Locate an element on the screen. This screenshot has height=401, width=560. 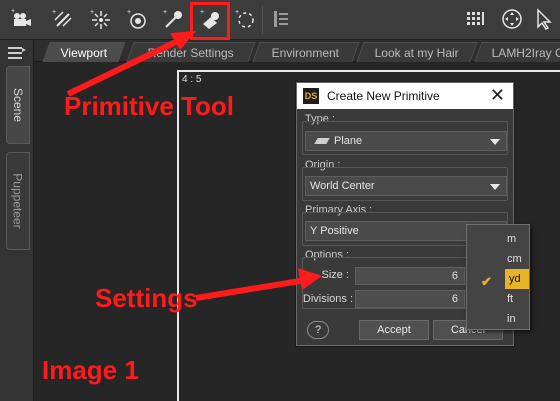
unit-option-yd: ✔ yd is located at coordinates (498, 279).